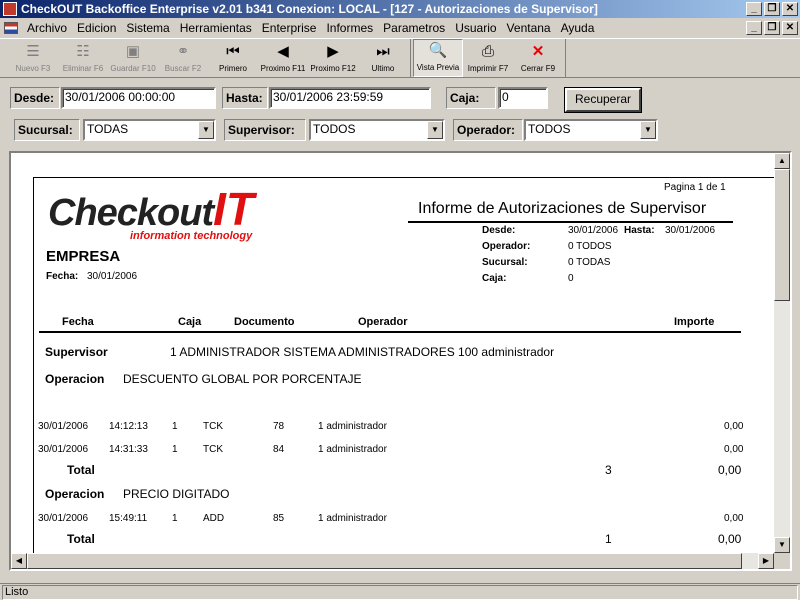 Image resolution: width=800 pixels, height=600 pixels. Describe the element at coordinates (75, 379) in the screenshot. I see `operacion-1-label: Operacion` at that location.